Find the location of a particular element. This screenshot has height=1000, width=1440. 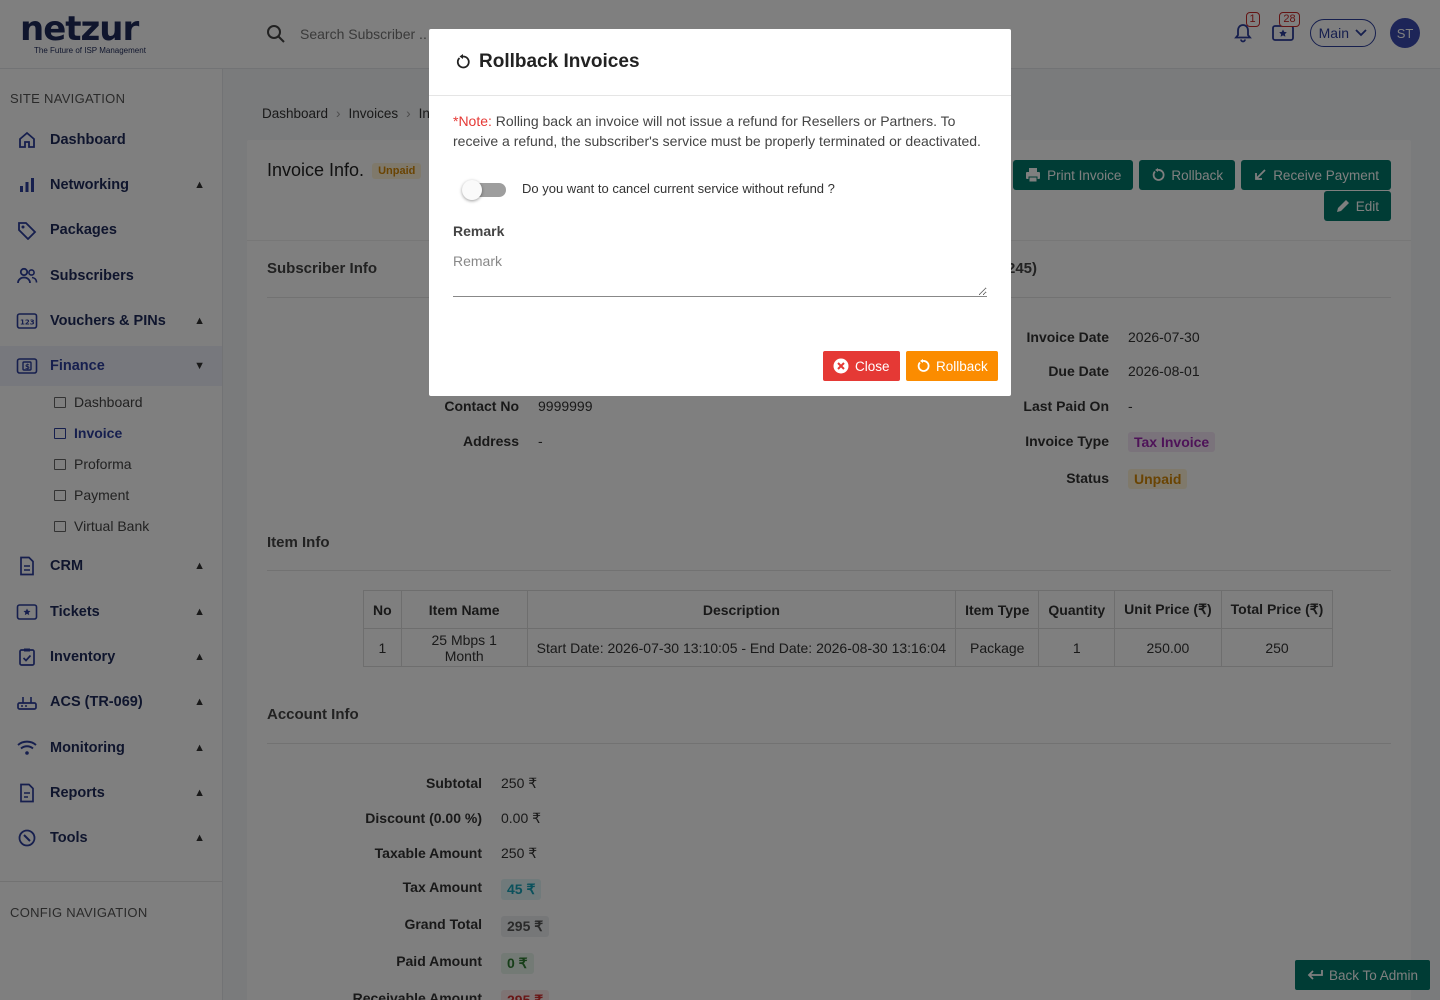

close-circle-icon is located at coordinates (841, 366).